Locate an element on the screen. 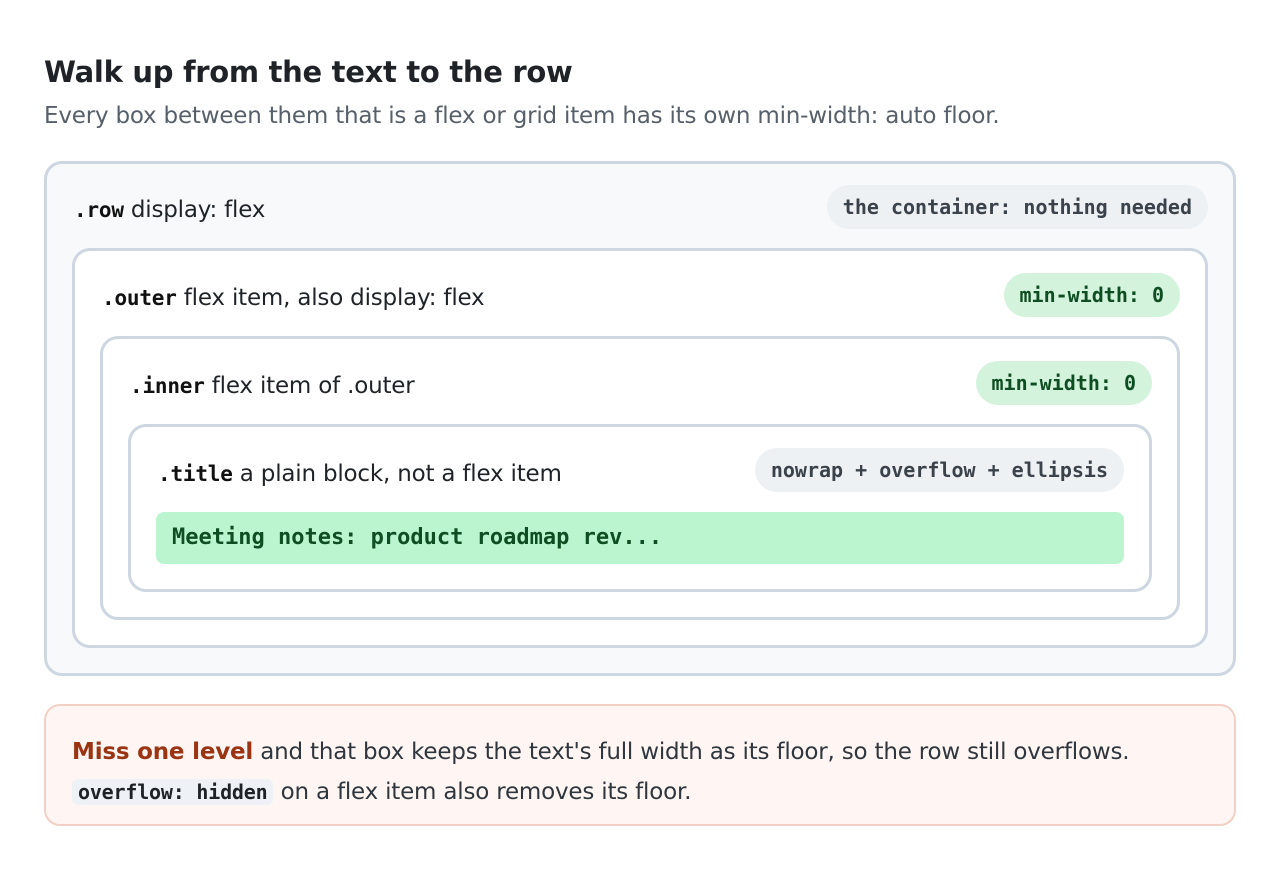 The height and width of the screenshot is (878, 1280). row-pill: the container: nothing needed is located at coordinates (1017, 207).